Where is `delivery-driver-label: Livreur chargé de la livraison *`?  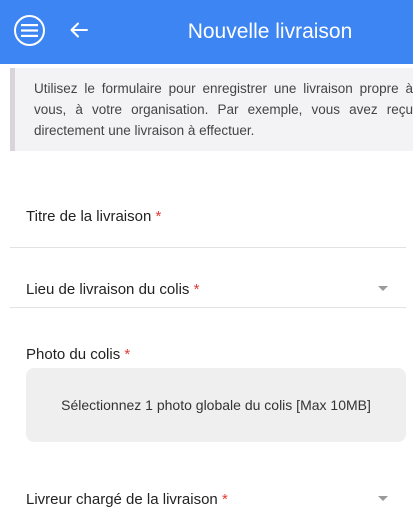 delivery-driver-label: Livreur chargé de la livraison * is located at coordinates (127, 499).